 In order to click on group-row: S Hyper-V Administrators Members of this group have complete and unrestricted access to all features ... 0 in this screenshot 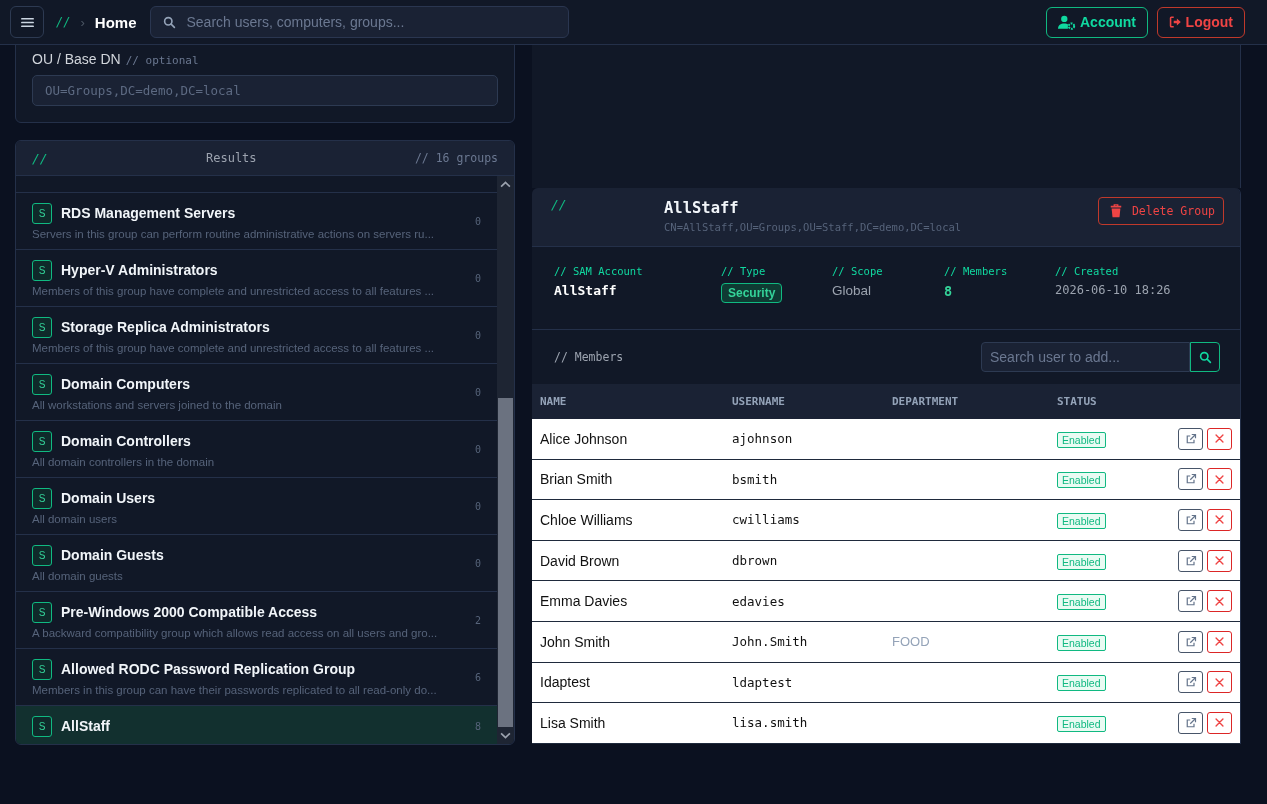, I will do `click(256, 278)`.